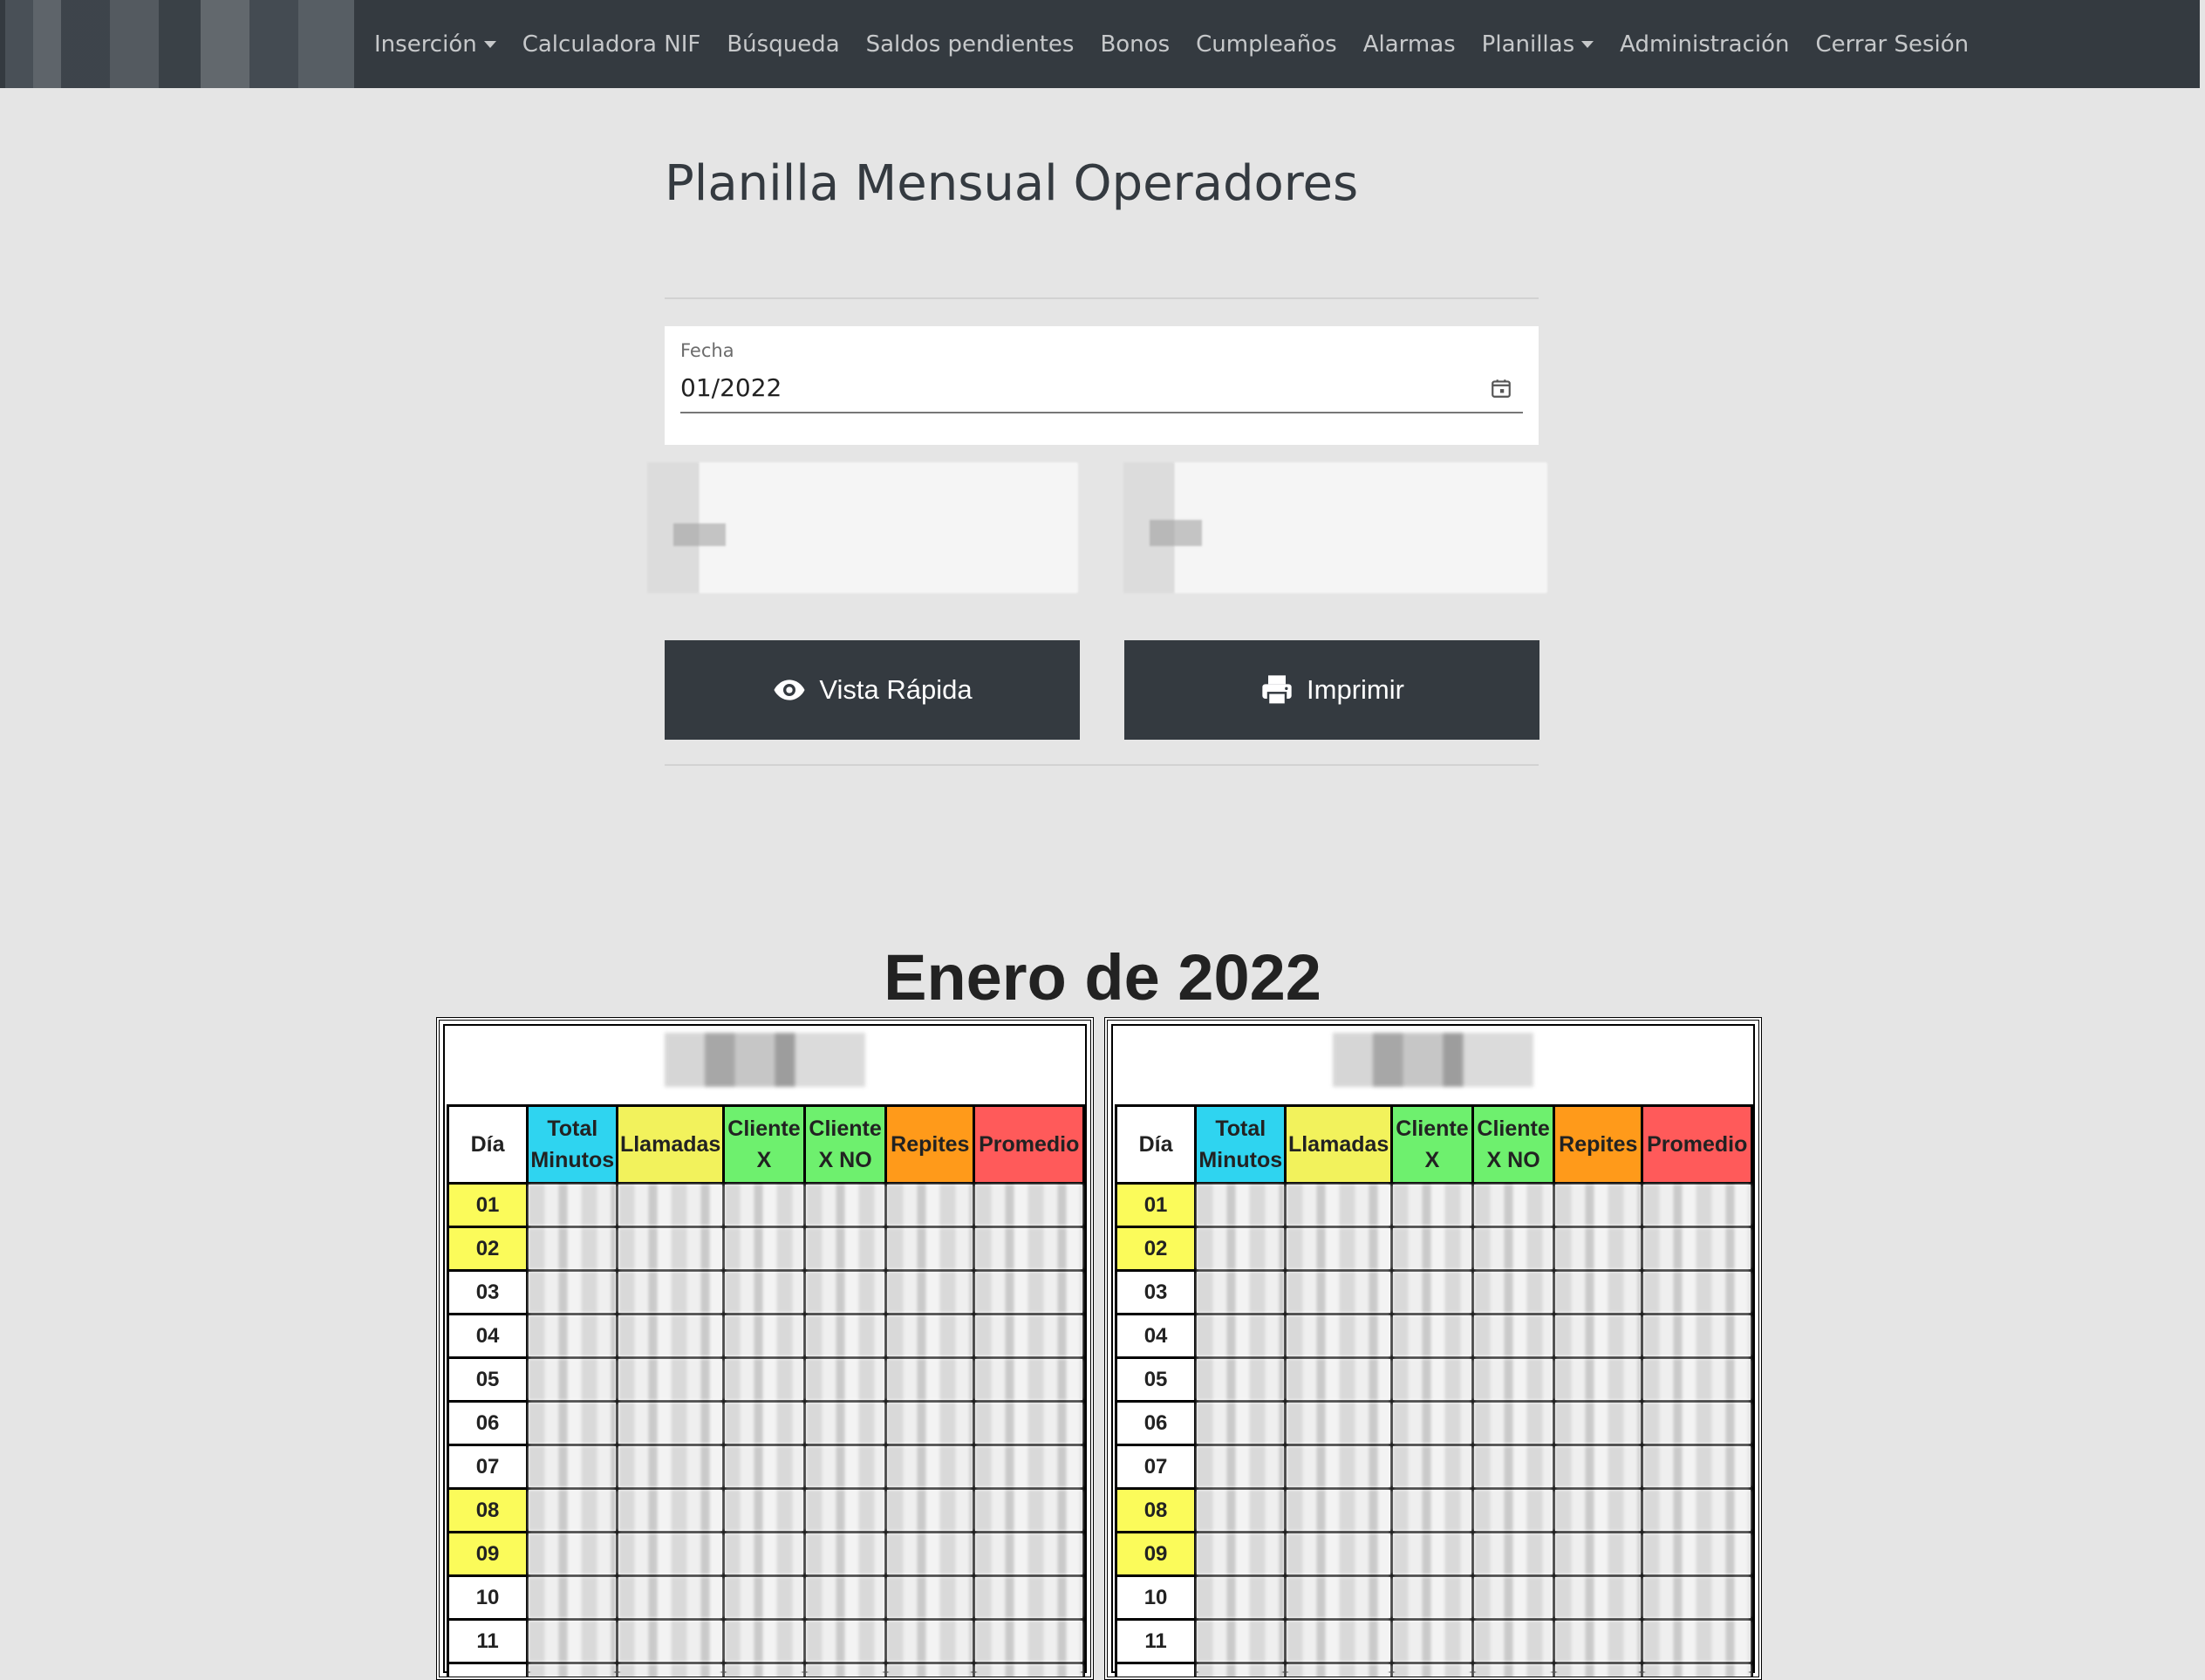 The image size is (2205, 1680). What do you see at coordinates (1102, 977) in the screenshot?
I see `report-title: Enero de 2022` at bounding box center [1102, 977].